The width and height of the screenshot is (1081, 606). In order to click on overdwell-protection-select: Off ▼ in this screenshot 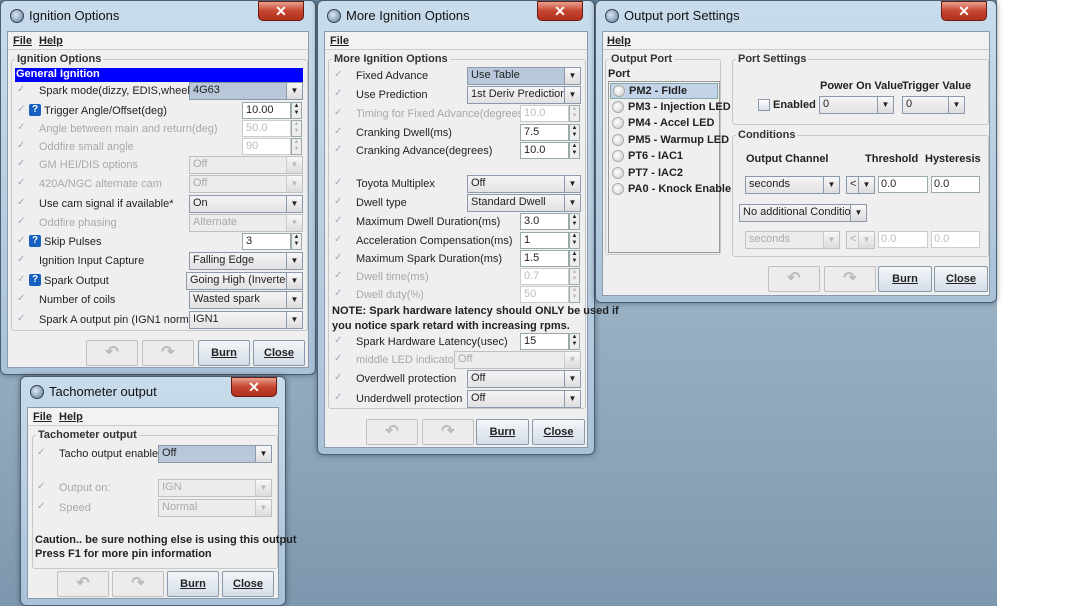, I will do `click(524, 379)`.